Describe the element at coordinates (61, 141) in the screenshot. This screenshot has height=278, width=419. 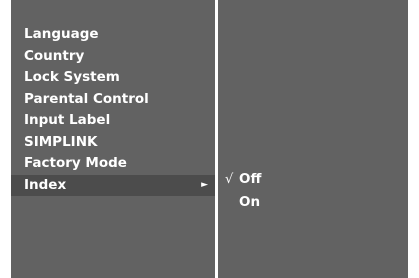
I see `menu-item-label: SIMPLINK` at that location.